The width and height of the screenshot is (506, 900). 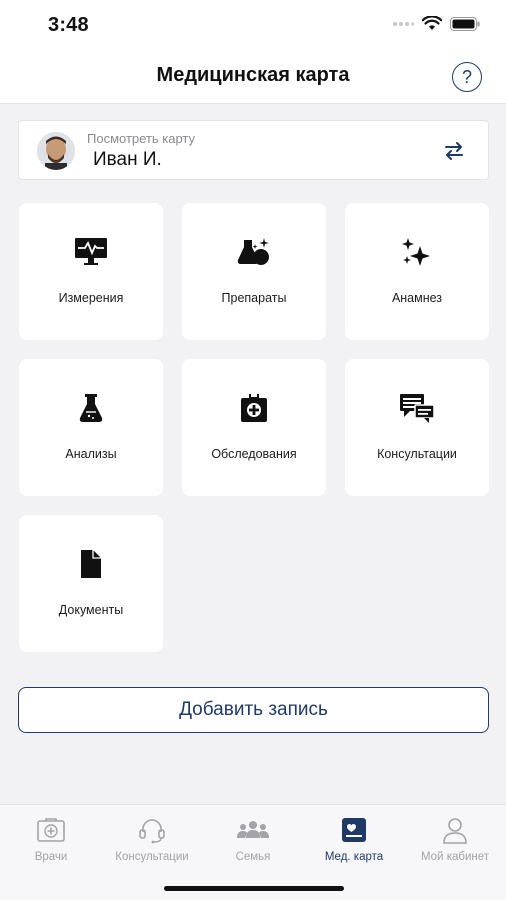 I want to click on swap-icon, so click(x=454, y=151).